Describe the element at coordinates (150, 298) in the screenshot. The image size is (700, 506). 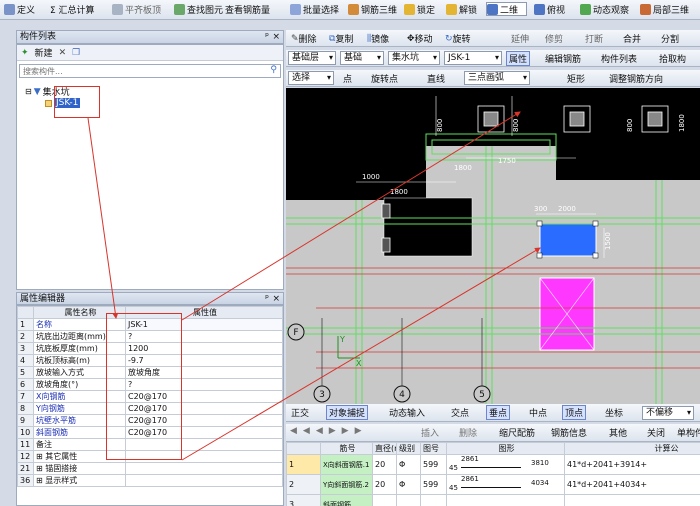
I see `property-editor-title-bar: 属性编辑器 ᵖ ×` at that location.